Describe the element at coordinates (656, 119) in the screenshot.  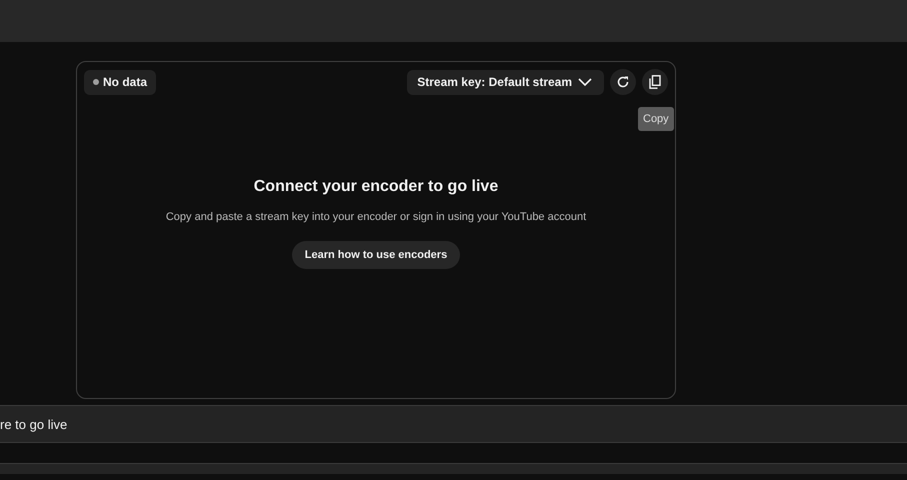
I see `copy-tooltip: Copy` at that location.